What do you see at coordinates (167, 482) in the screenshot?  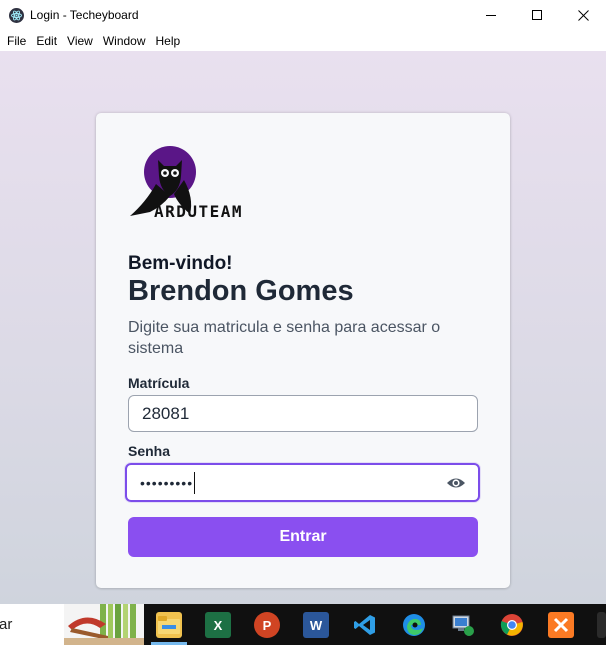 I see `senha-value: •••••••••` at bounding box center [167, 482].